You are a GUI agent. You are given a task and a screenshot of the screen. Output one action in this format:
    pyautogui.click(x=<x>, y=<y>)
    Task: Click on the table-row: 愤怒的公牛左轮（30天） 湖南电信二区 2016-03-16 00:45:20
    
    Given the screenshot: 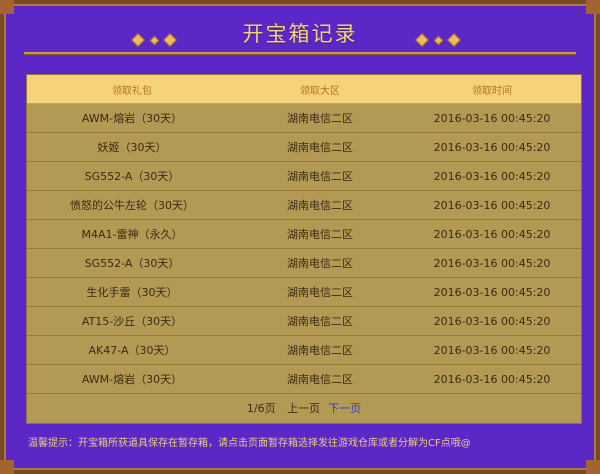 What is the action you would take?
    pyautogui.click(x=304, y=205)
    